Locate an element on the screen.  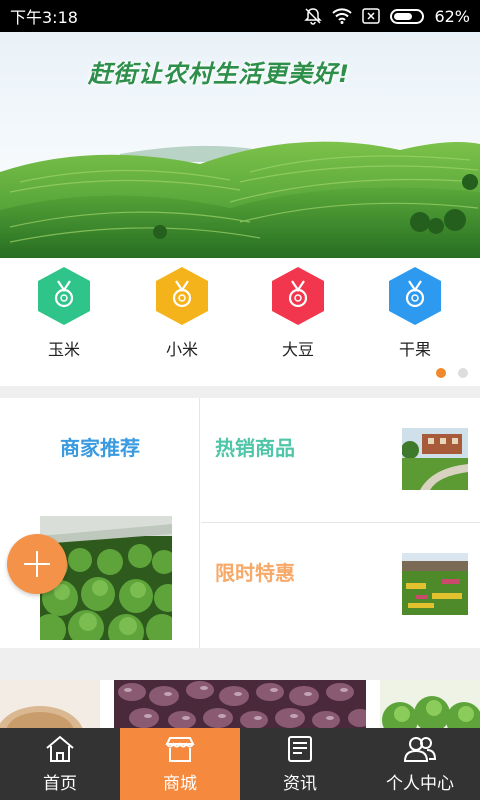
add-fab-button is located at coordinates (37, 564).